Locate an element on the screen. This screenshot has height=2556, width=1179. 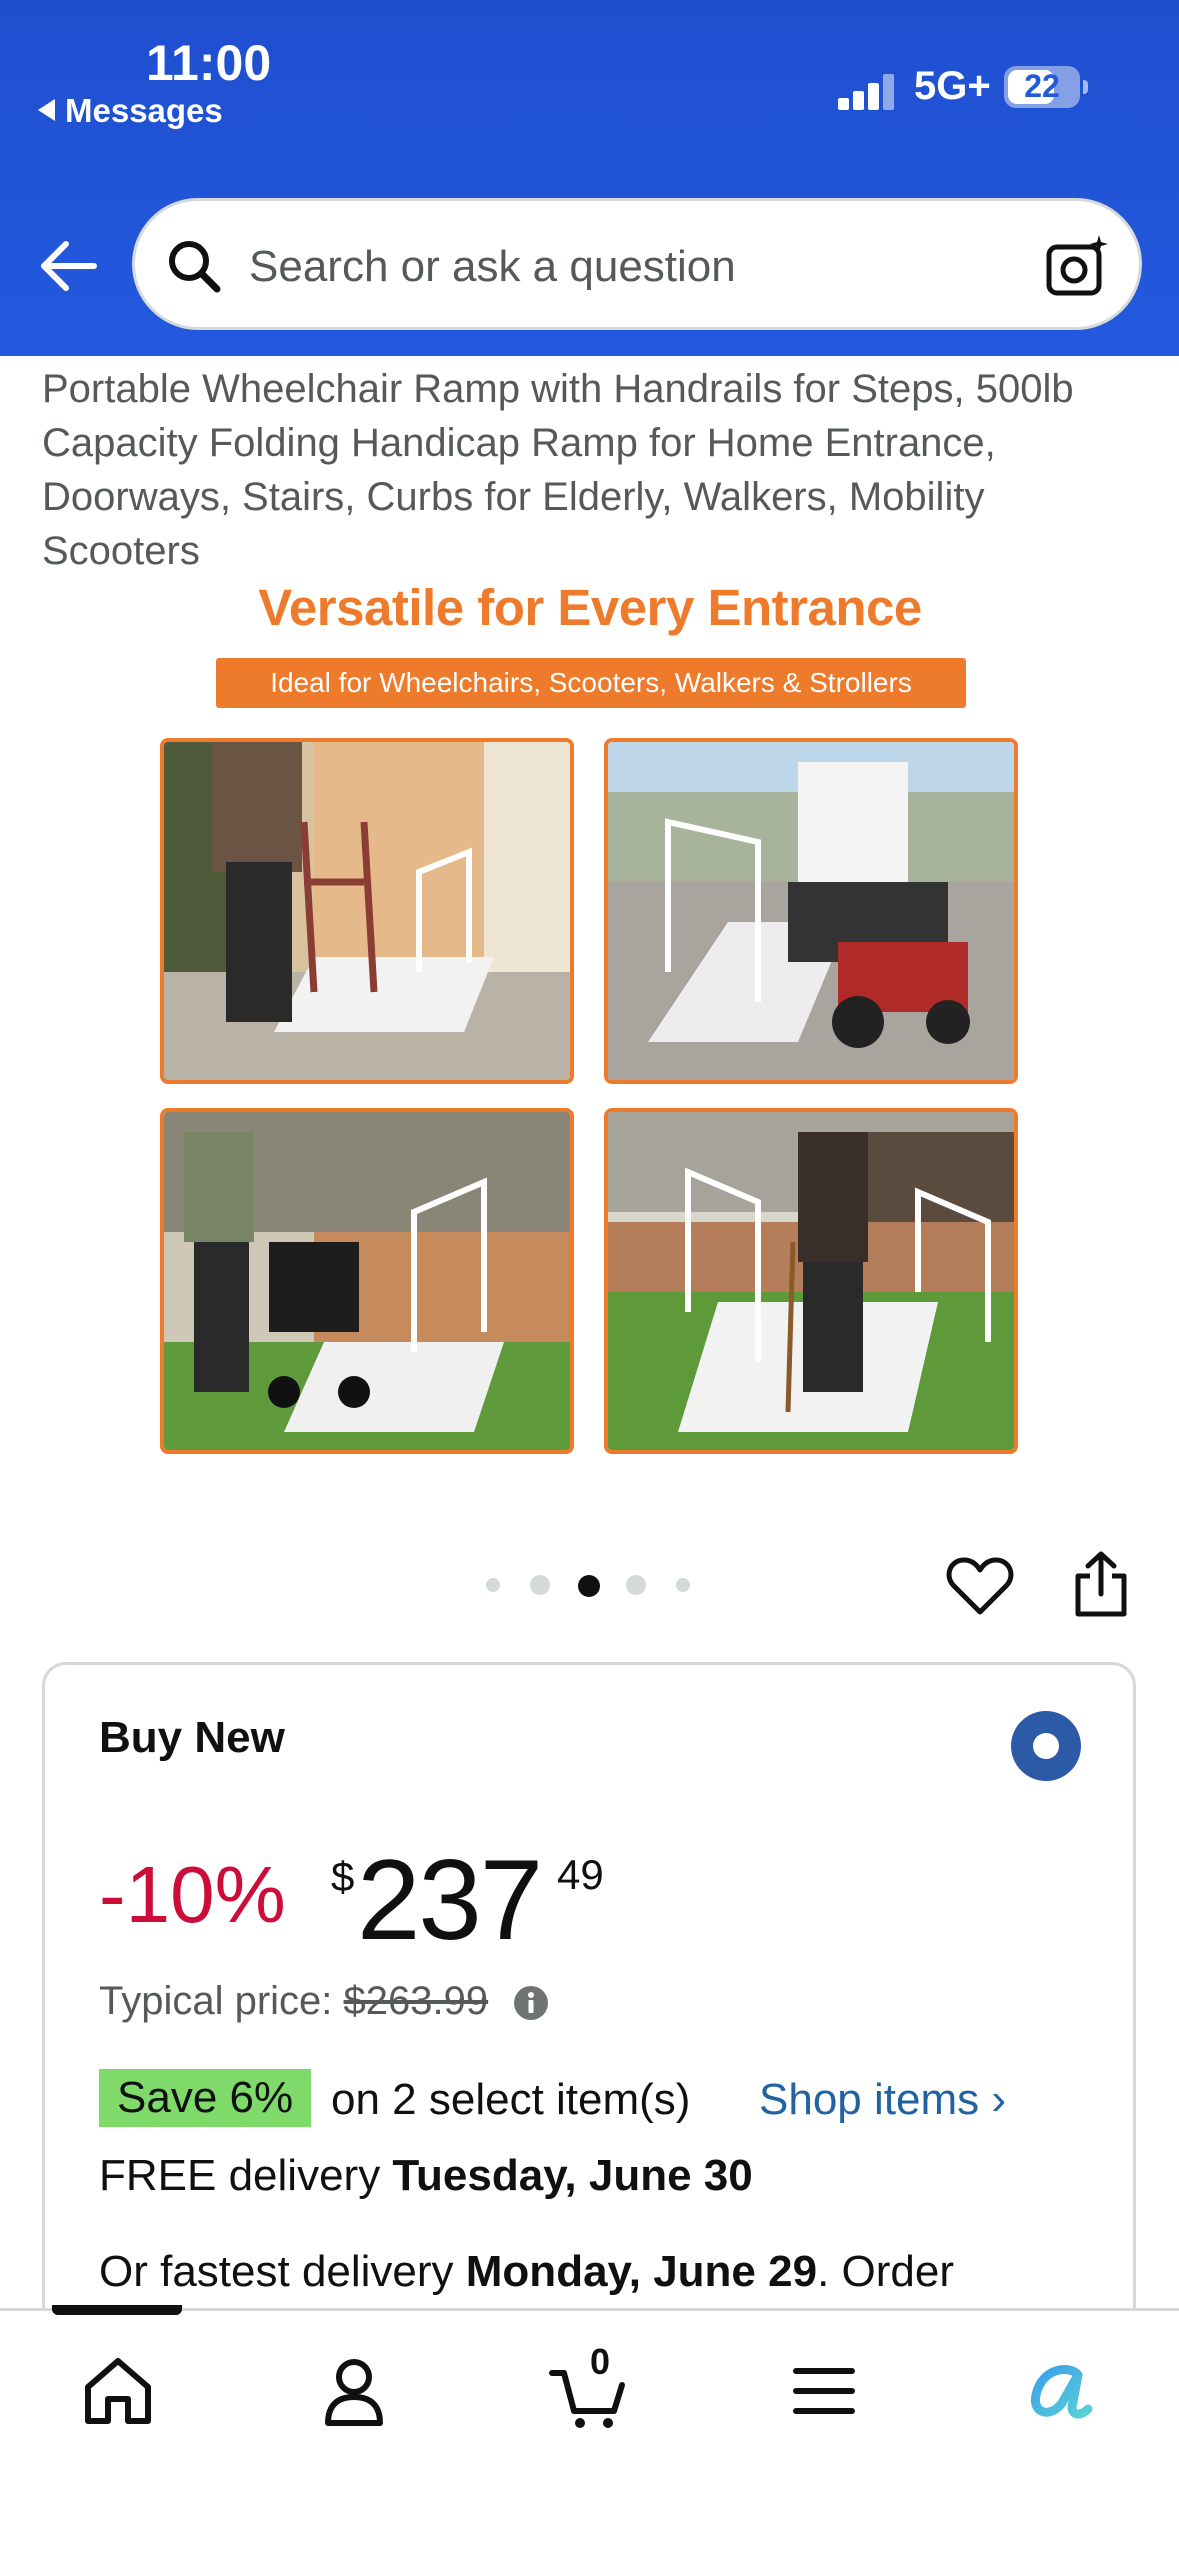
typical-price: Typical price: $263.99 is located at coordinates (293, 2001).